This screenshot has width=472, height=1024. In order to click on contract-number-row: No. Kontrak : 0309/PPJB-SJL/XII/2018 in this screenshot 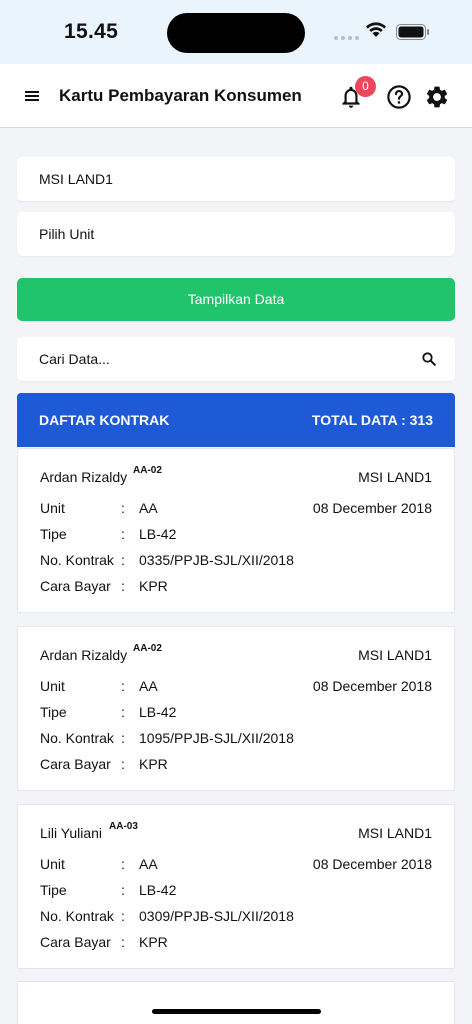, I will do `click(190, 917)`.